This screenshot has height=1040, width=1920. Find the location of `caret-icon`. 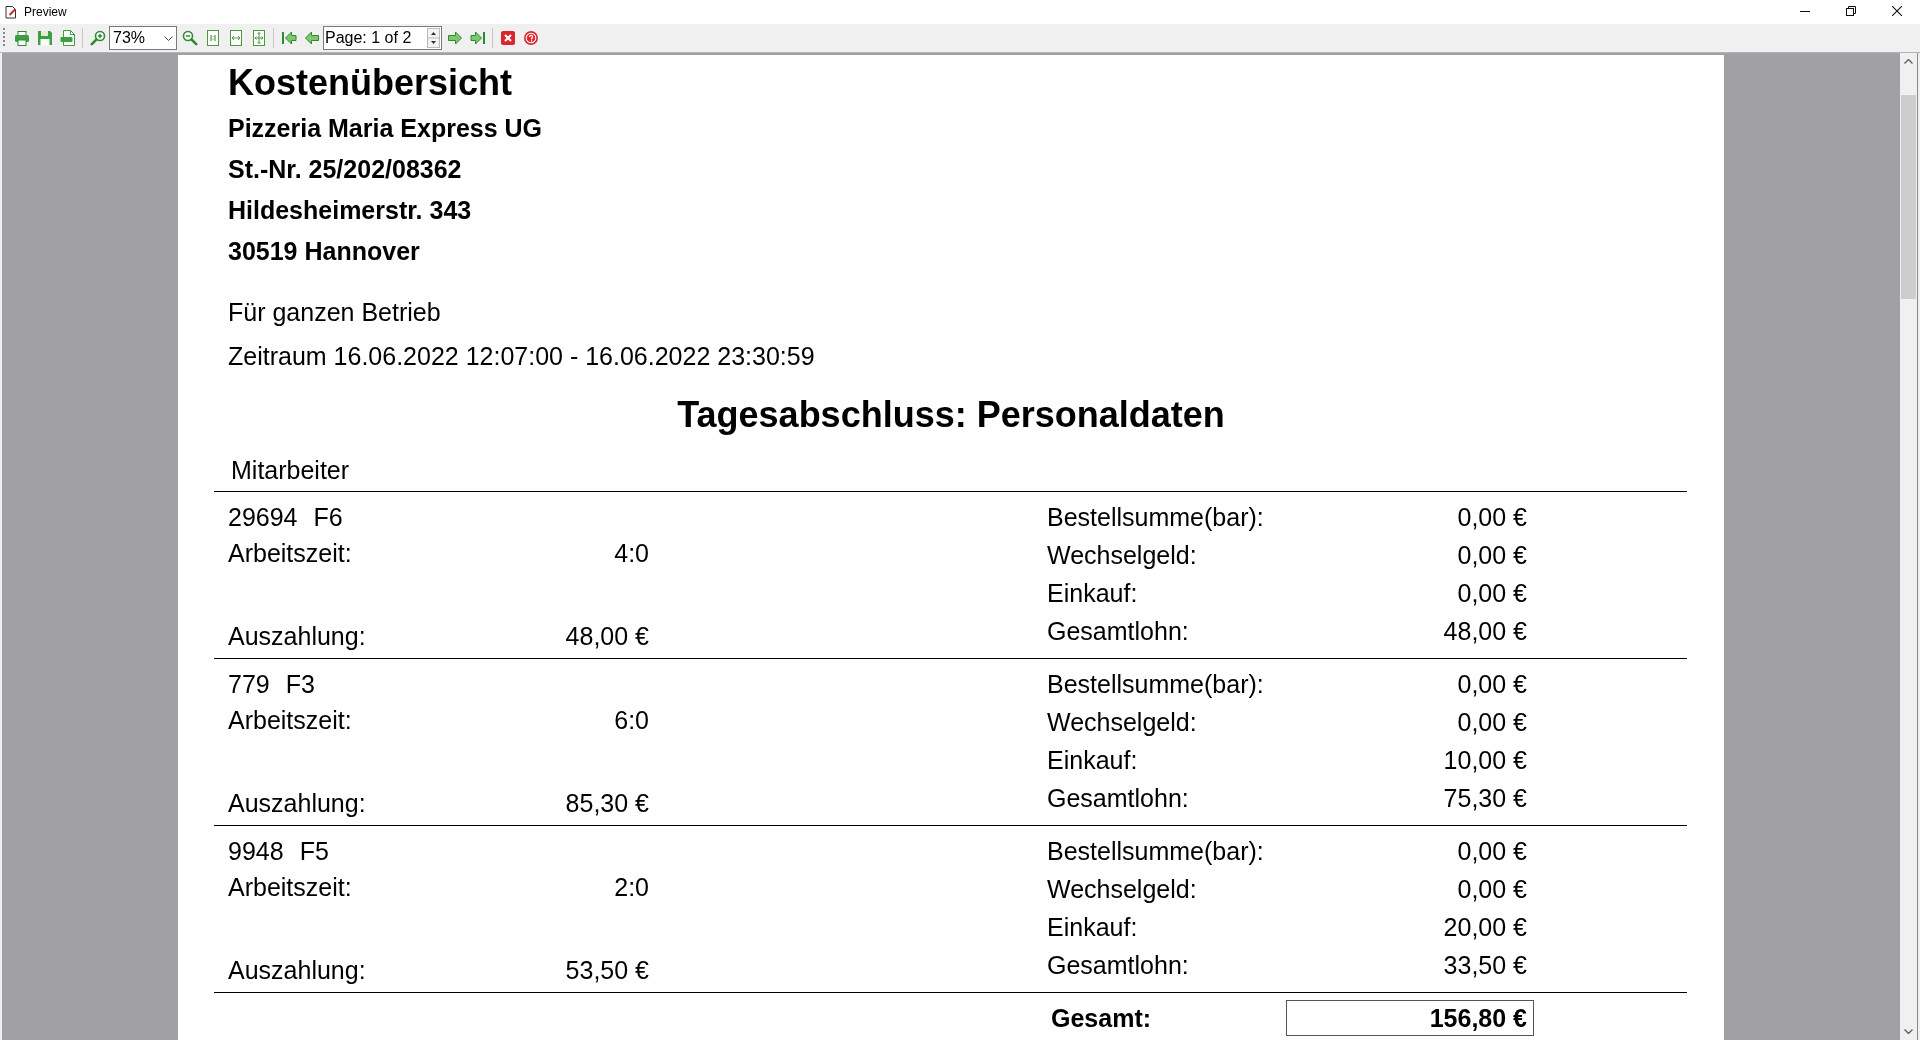

caret-icon is located at coordinates (168, 38).